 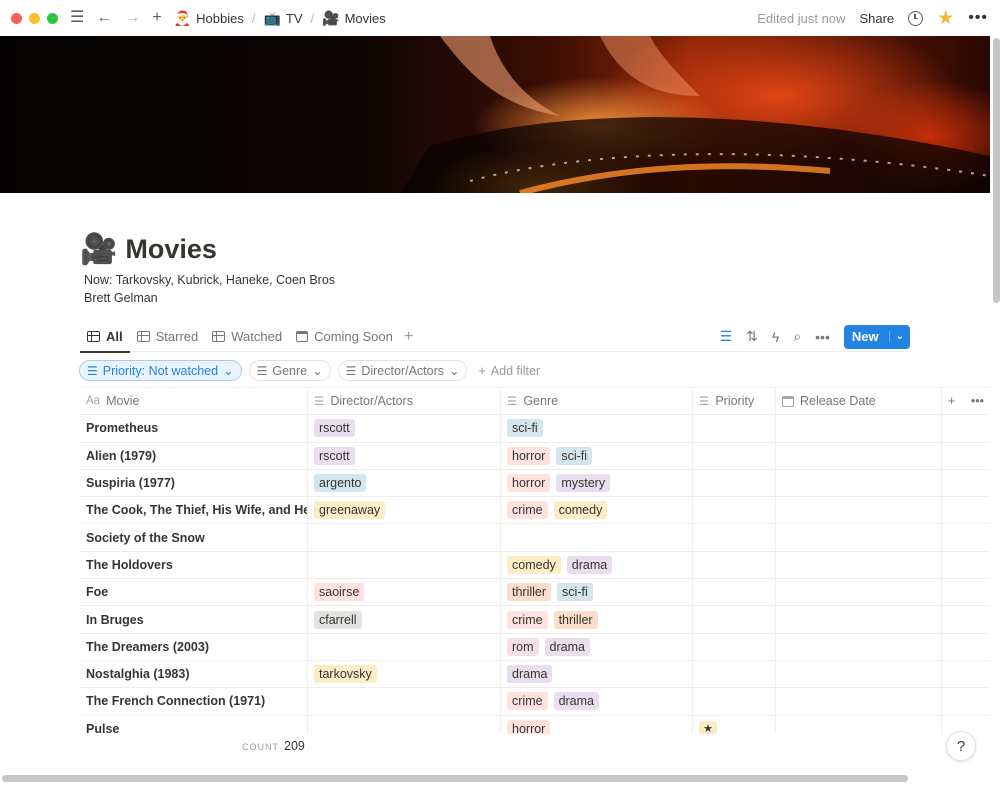 I want to click on movie-title-cell: Alien (1979), so click(x=194, y=455).